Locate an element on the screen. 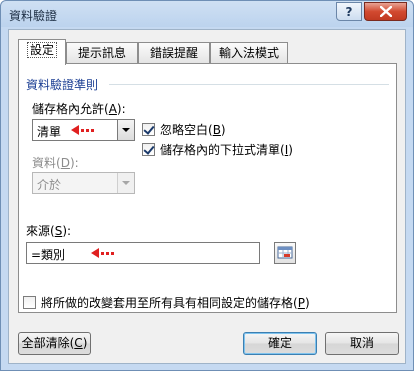 Image resolution: width=414 pixels, height=371 pixels. tab-settings-label: 設定 is located at coordinates (41, 50).